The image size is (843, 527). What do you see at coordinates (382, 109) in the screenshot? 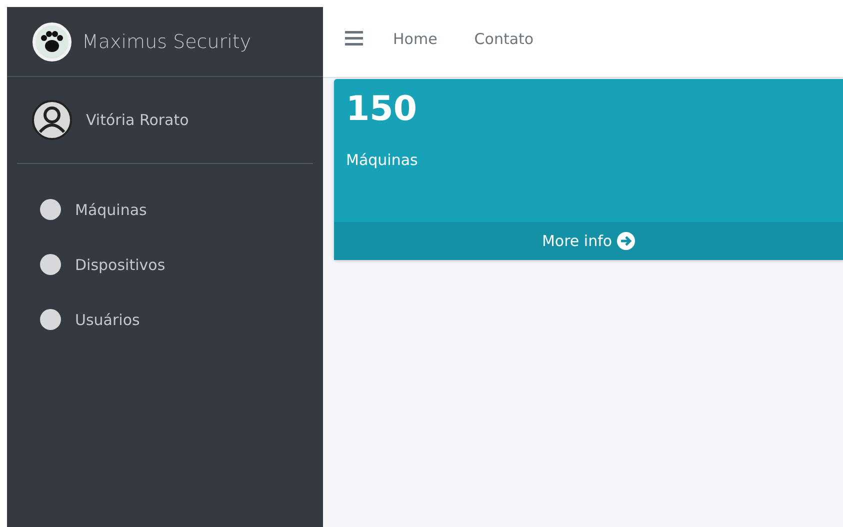
I see `stat-value: 150` at bounding box center [382, 109].